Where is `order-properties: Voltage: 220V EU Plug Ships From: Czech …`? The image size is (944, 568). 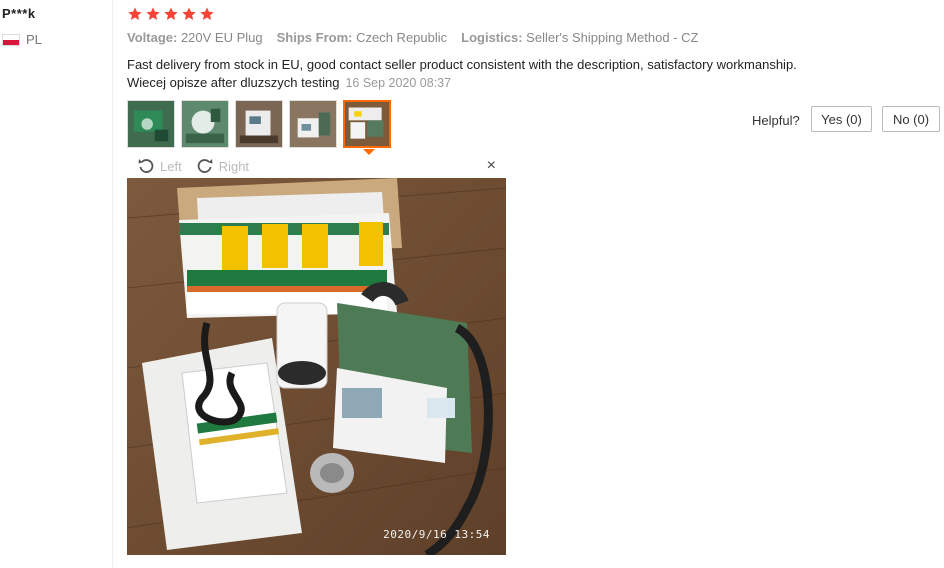 order-properties: Voltage: 220V EU Plug Ships From: Czech … is located at coordinates (412, 37).